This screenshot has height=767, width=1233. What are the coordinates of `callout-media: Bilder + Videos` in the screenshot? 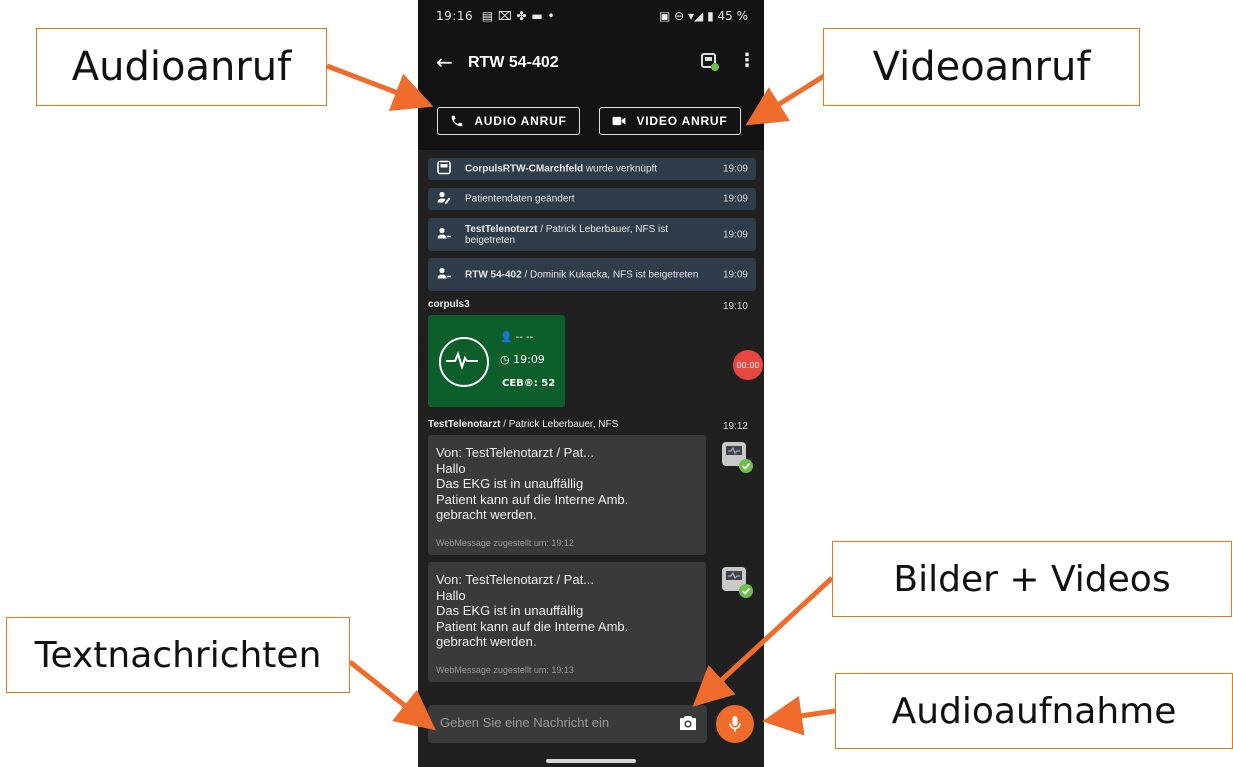 It's located at (1032, 579).